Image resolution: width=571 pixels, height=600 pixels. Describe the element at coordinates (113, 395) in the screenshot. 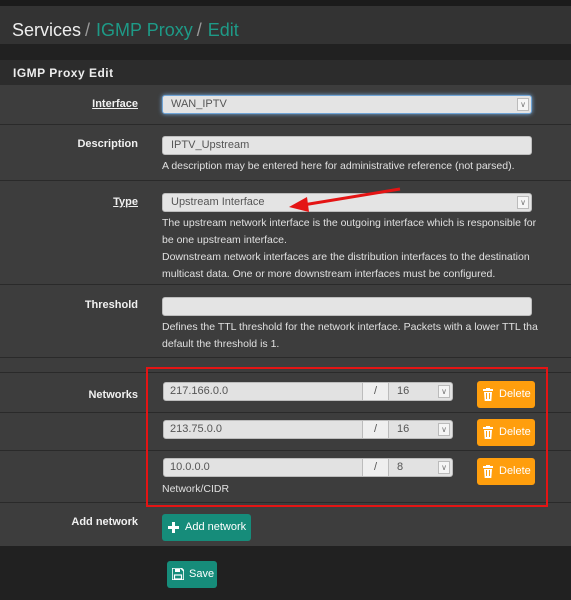

I see `networks-label: Networks` at that location.